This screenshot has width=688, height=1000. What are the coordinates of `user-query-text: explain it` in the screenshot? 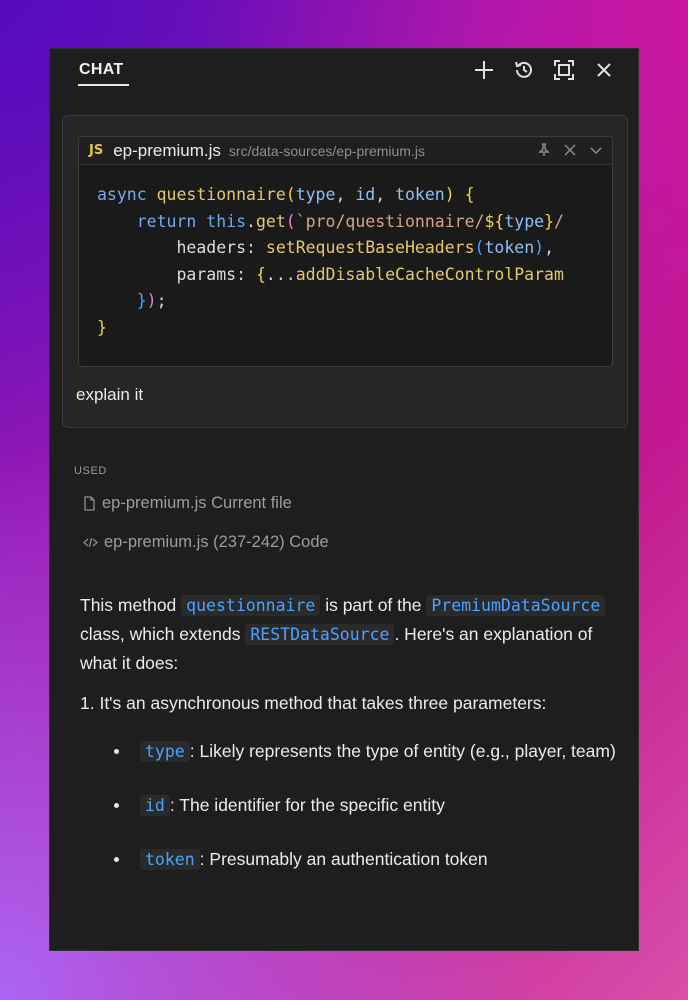 It's located at (110, 394).